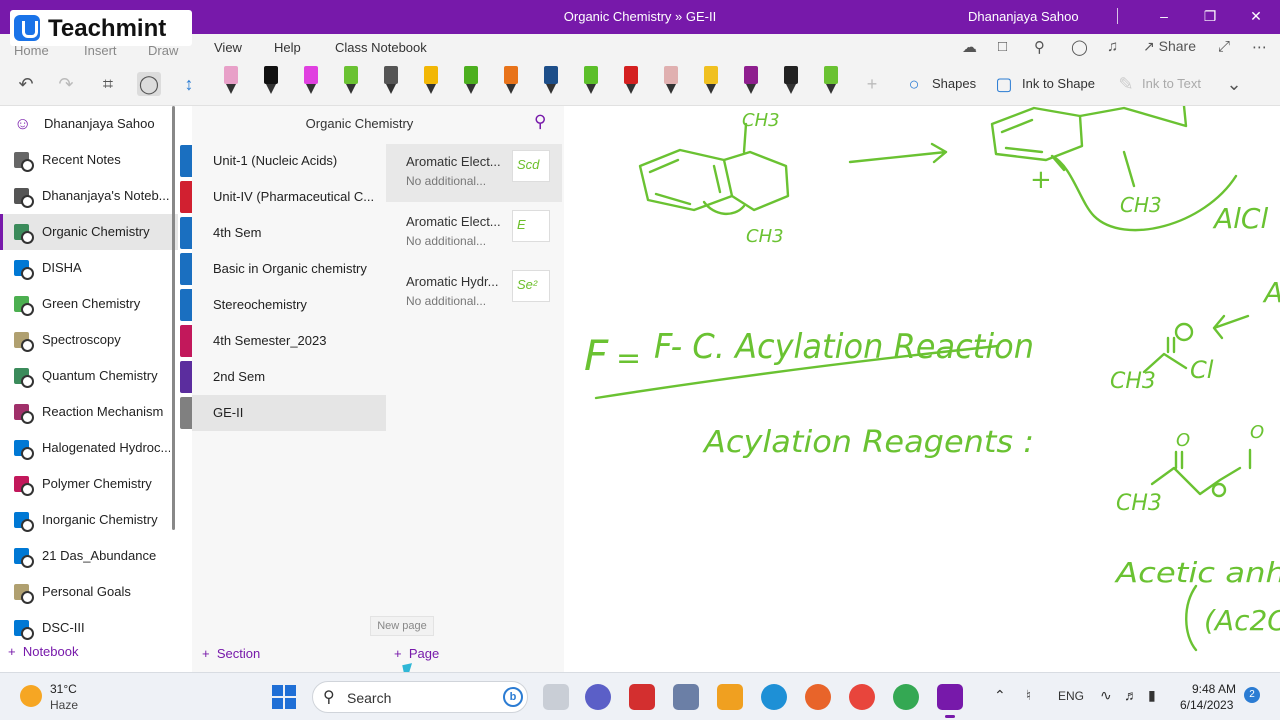 This screenshot has width=1280, height=720. Describe the element at coordinates (89, 592) in the screenshot. I see `notebook-item: Personal Goals` at that location.